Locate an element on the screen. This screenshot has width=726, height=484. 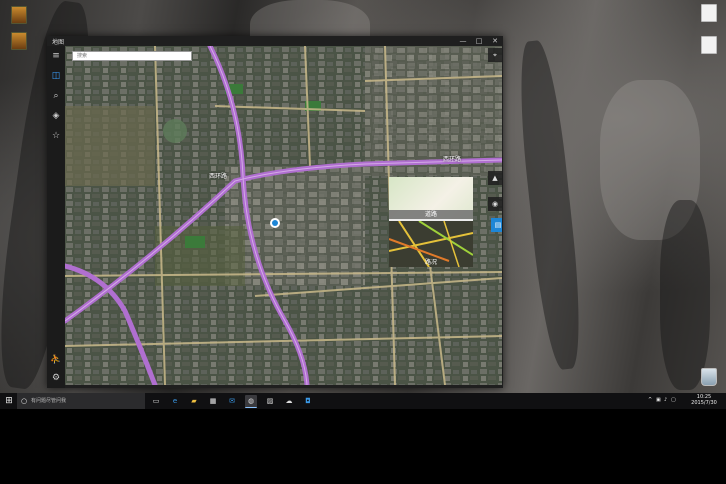
tilt-icon: ▲ is located at coordinates (495, 178).